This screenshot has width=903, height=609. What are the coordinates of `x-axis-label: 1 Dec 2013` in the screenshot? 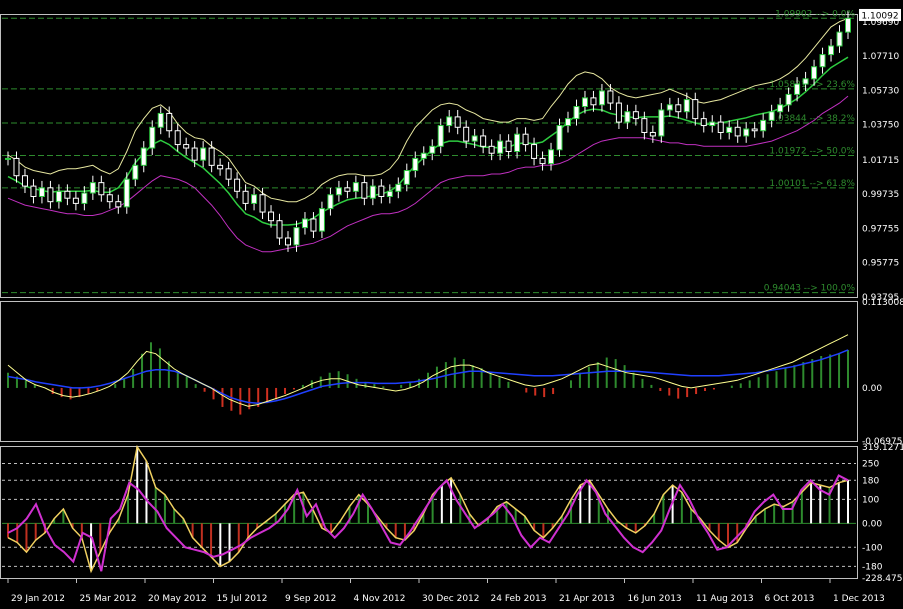 It's located at (859, 599).